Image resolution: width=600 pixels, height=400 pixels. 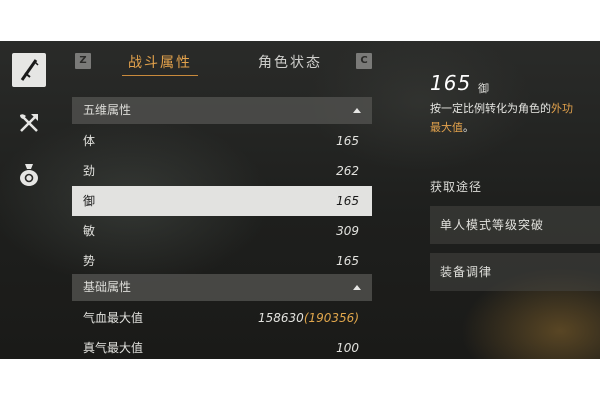 What do you see at coordinates (562, 108) in the screenshot?
I see `description-highlight: 外功` at bounding box center [562, 108].